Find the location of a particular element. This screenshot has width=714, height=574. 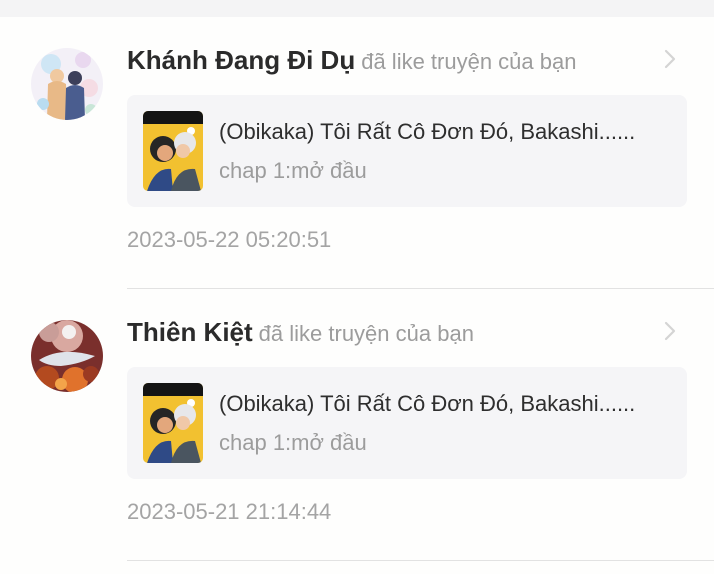

username: Khánh Đang Đi Dụ is located at coordinates (241, 60).